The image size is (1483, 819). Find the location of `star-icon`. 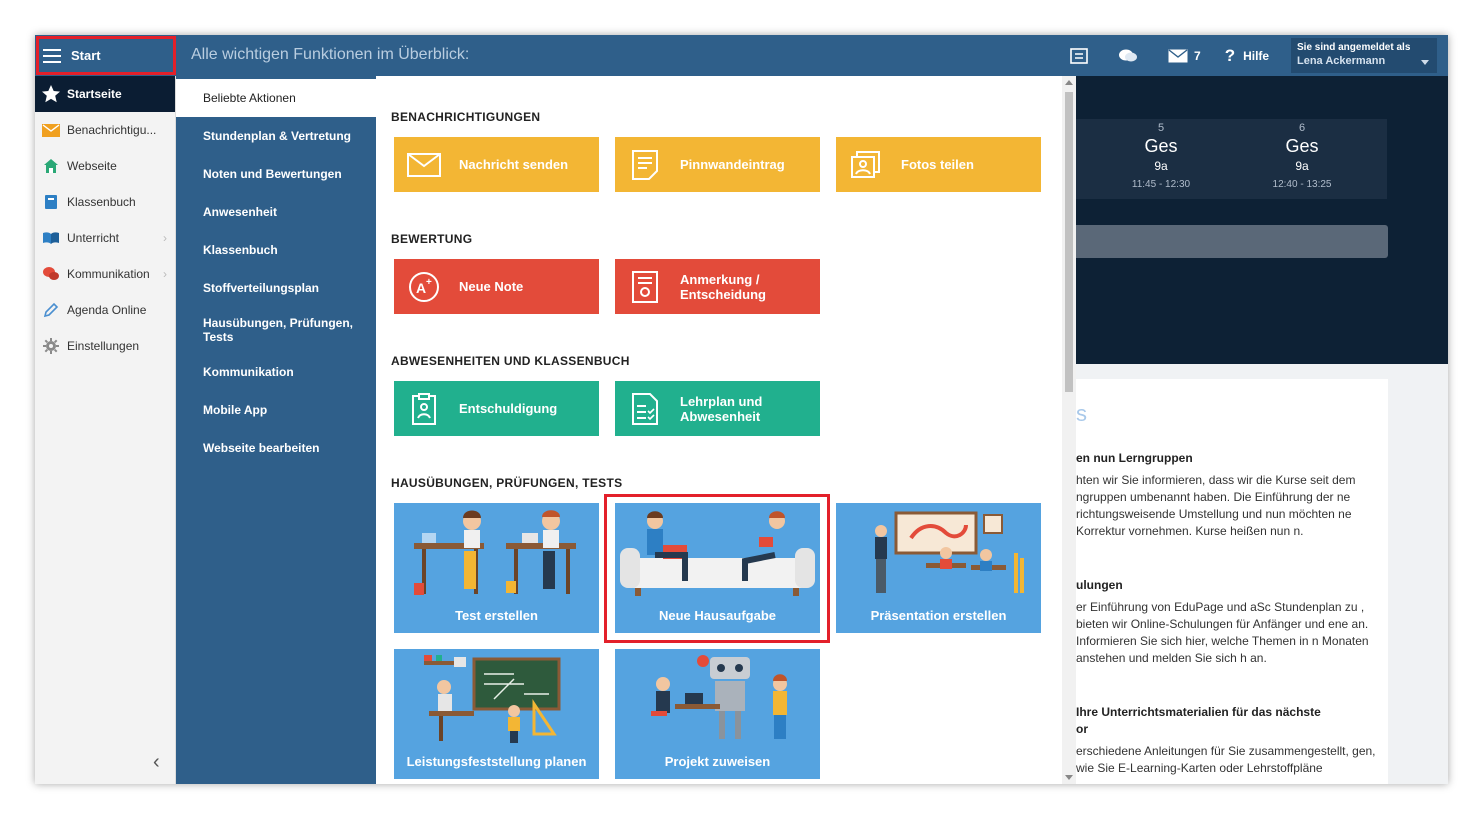

star-icon is located at coordinates (51, 94).